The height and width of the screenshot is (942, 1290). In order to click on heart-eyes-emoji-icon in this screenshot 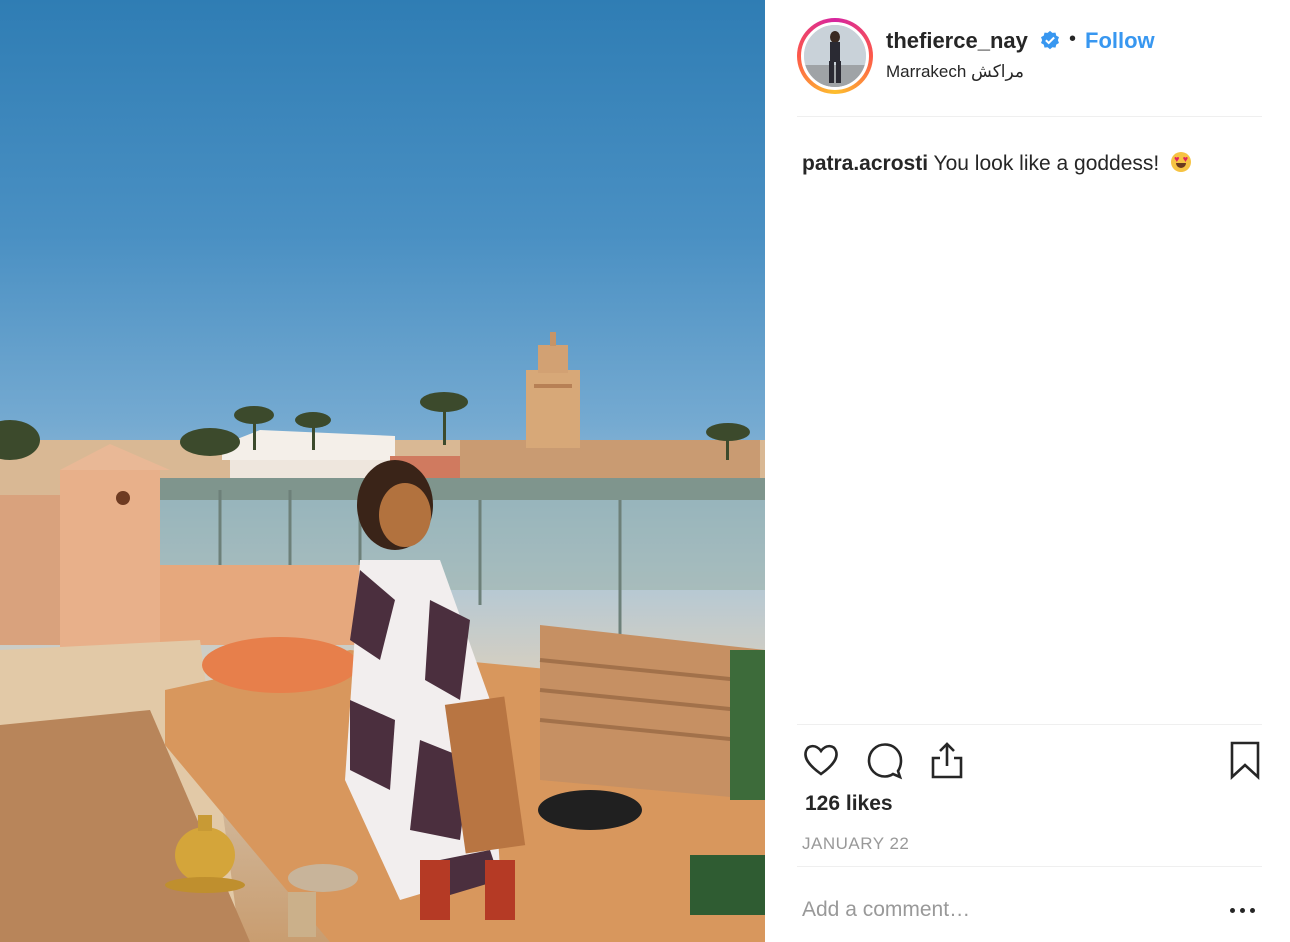, I will do `click(1181, 162)`.